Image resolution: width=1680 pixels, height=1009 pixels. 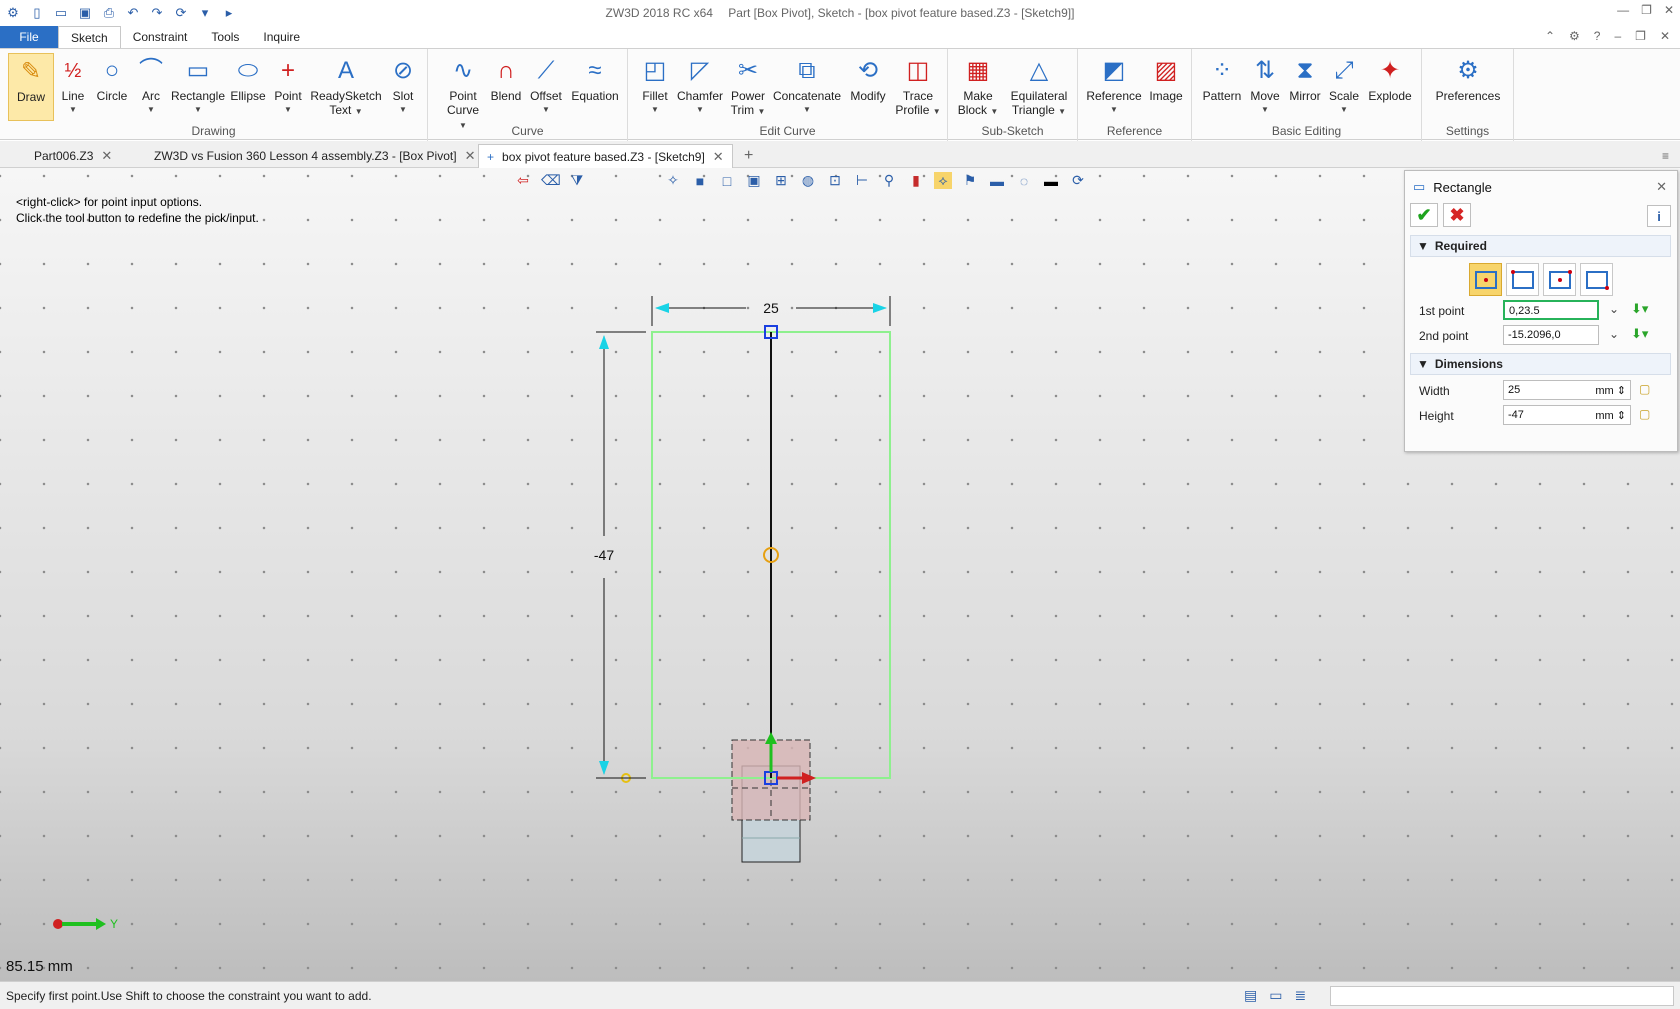 What do you see at coordinates (700, 85) in the screenshot?
I see `chamfer-button: ◸ Chamfer ▼` at bounding box center [700, 85].